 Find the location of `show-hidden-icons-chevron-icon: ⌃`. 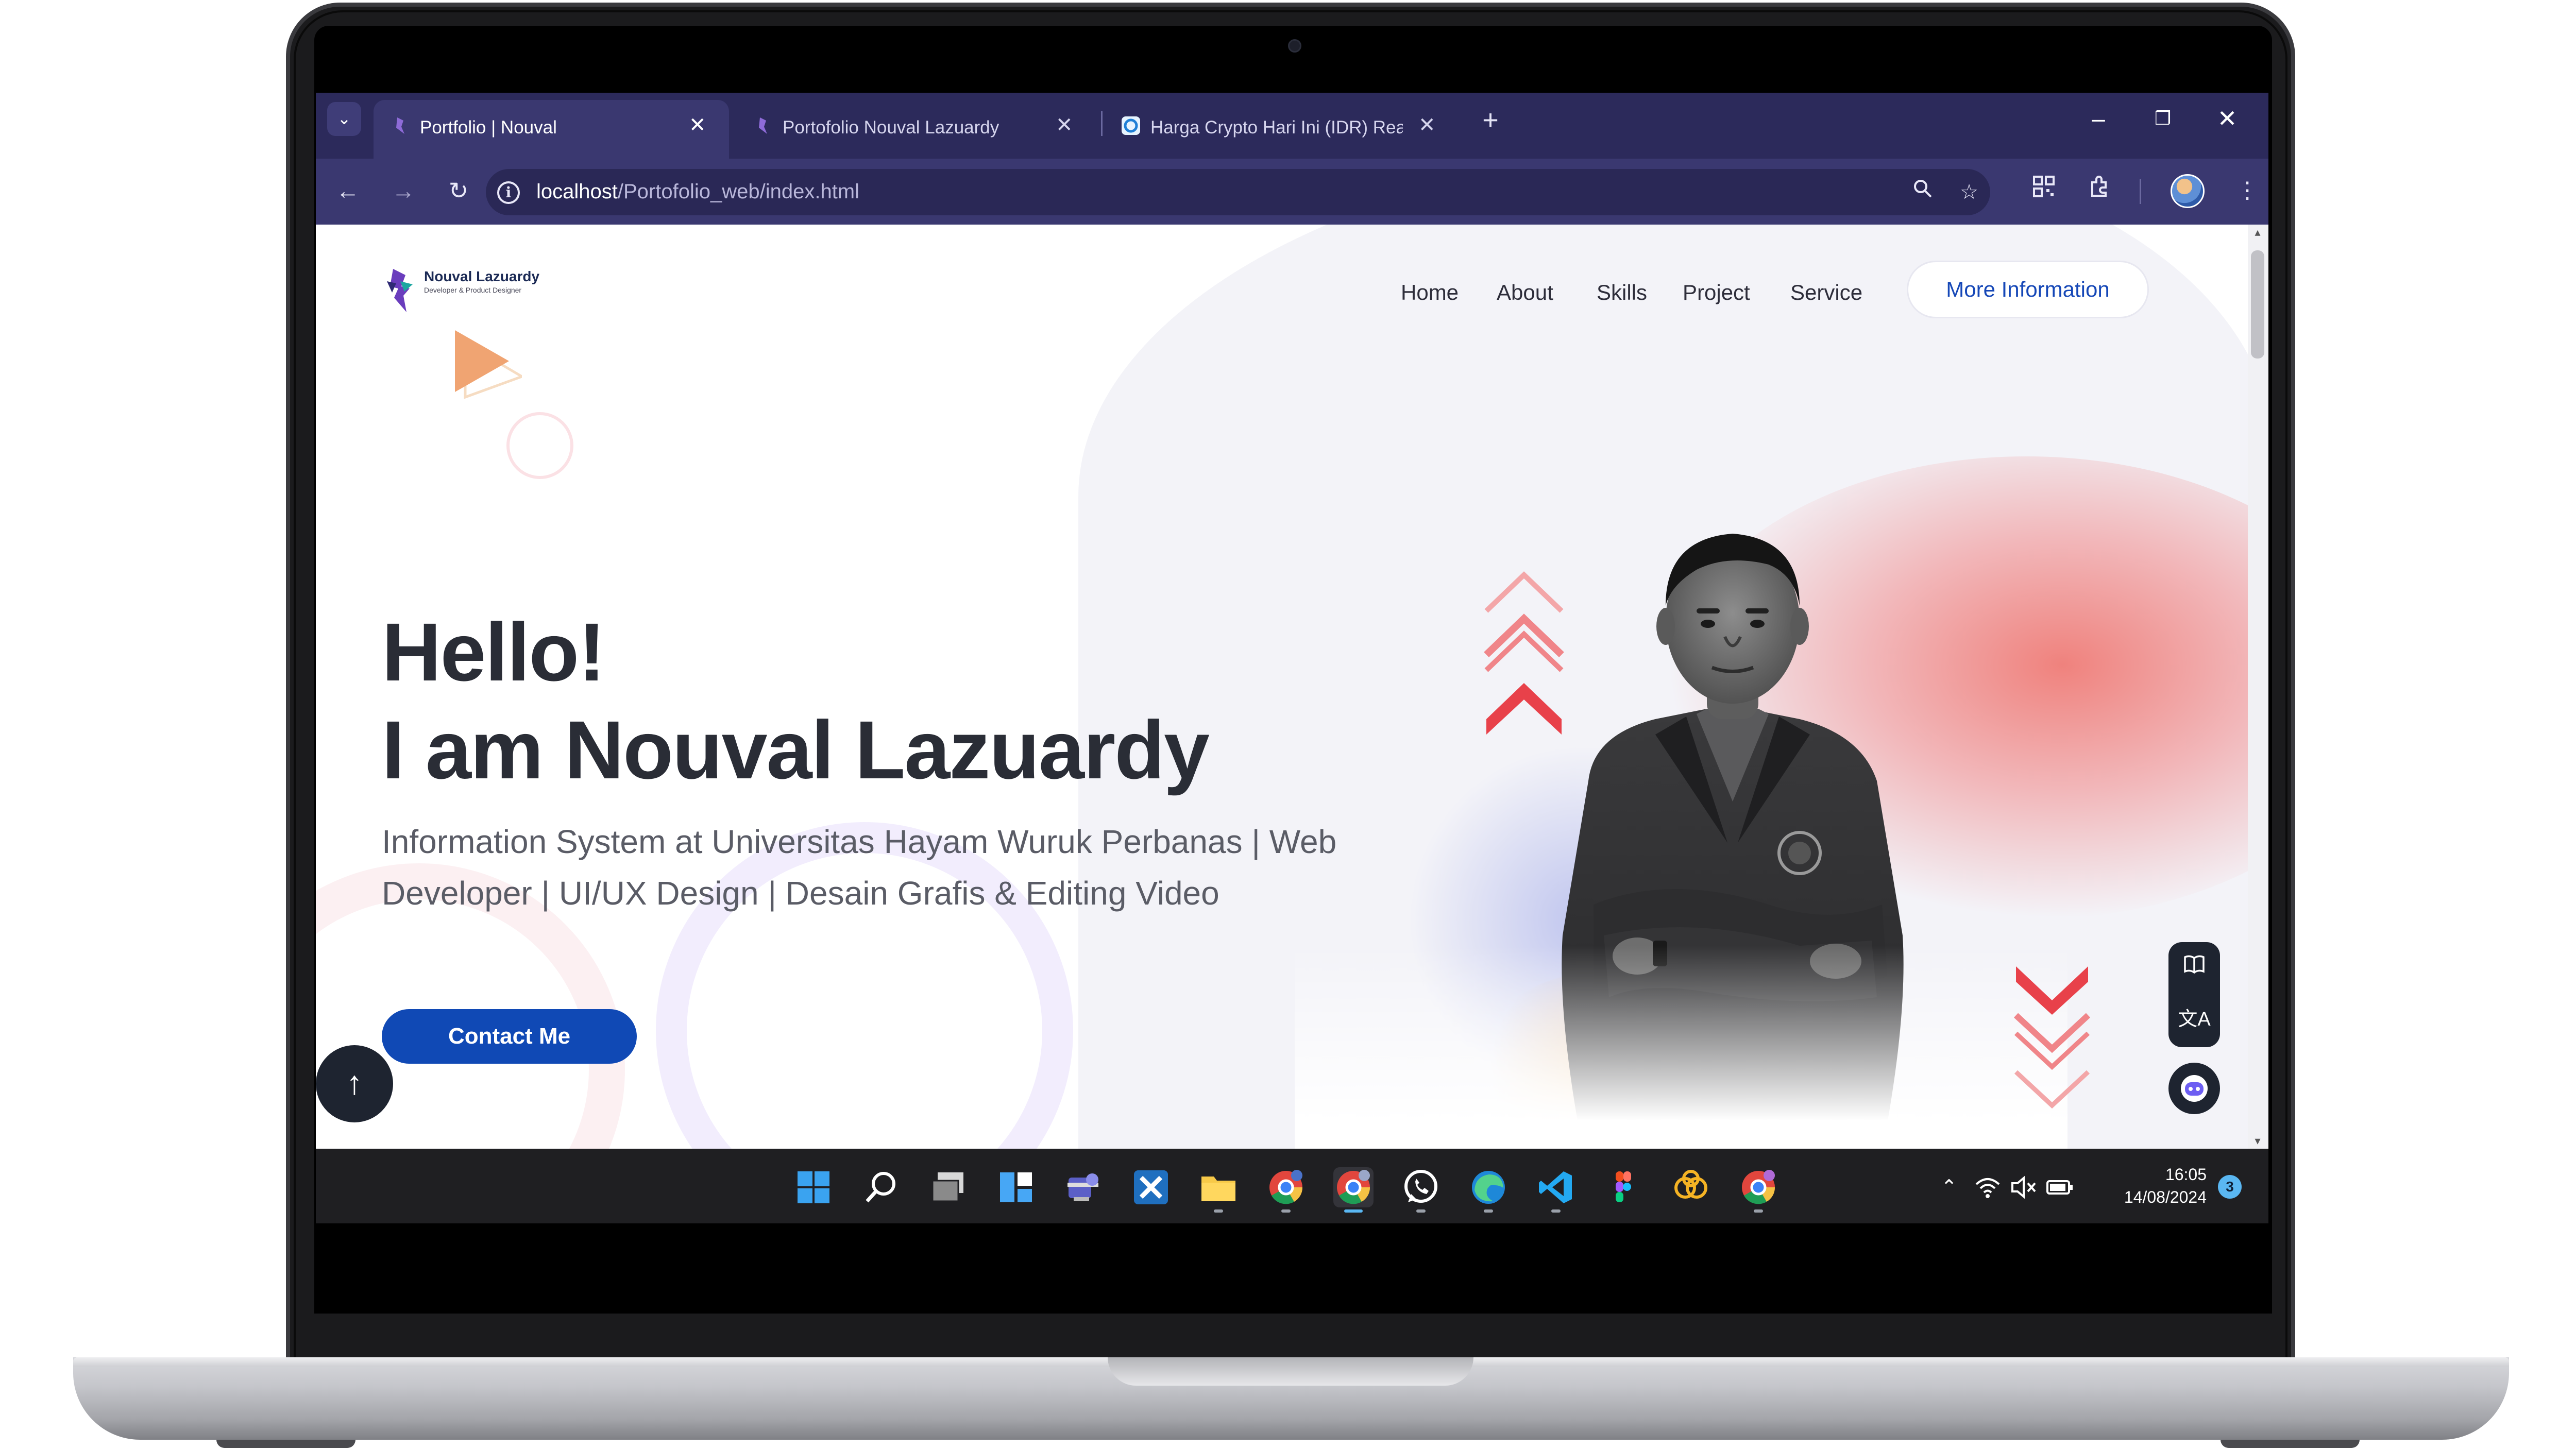

show-hidden-icons-chevron-icon: ⌃ is located at coordinates (1949, 1188).